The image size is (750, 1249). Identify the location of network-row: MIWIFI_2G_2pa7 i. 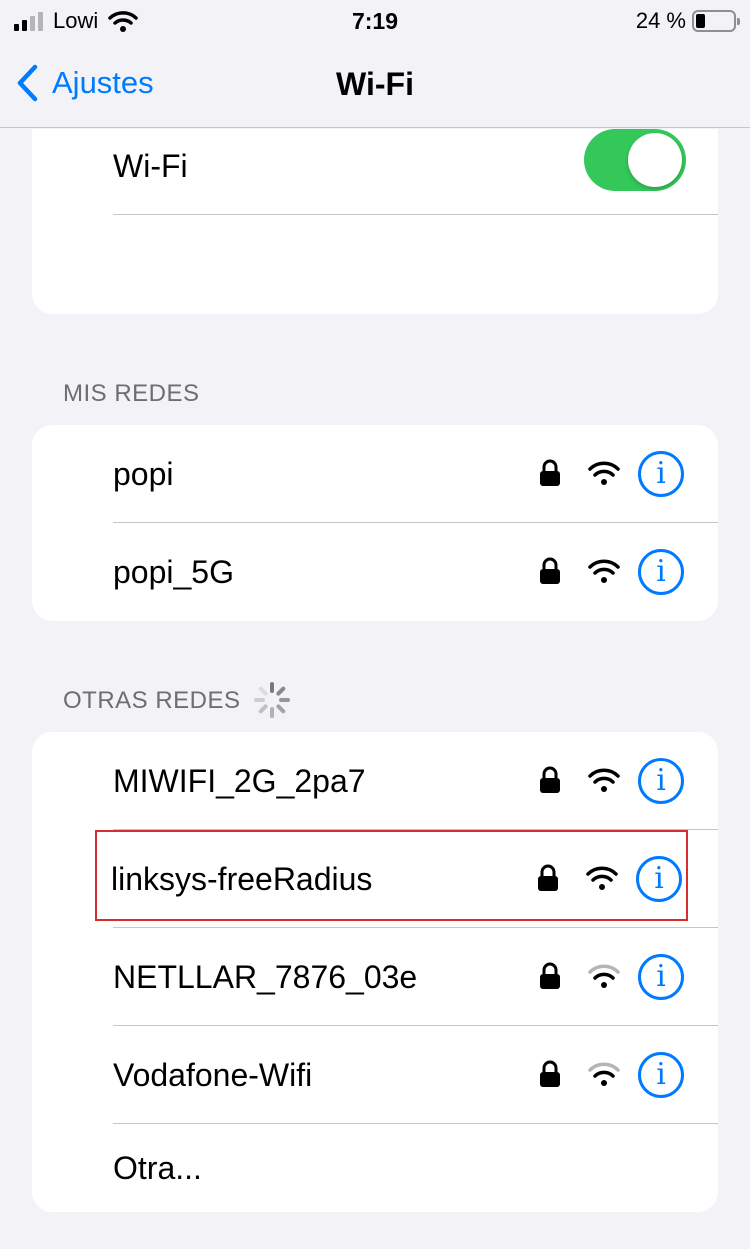
(375, 781).